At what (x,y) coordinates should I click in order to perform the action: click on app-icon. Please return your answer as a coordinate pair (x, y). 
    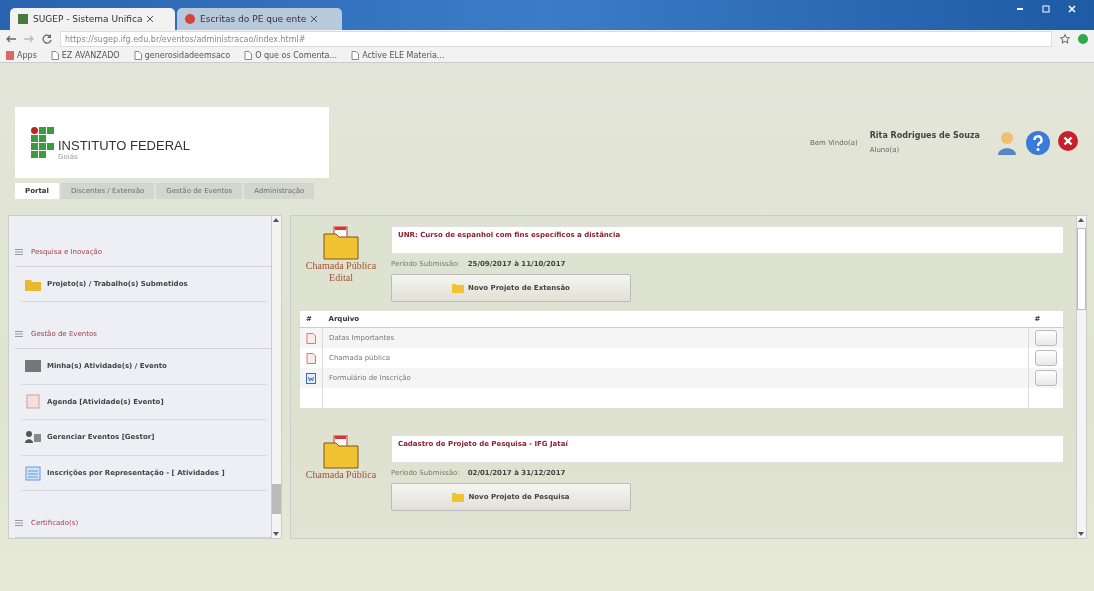
    Looking at the image, I should click on (23, 19).